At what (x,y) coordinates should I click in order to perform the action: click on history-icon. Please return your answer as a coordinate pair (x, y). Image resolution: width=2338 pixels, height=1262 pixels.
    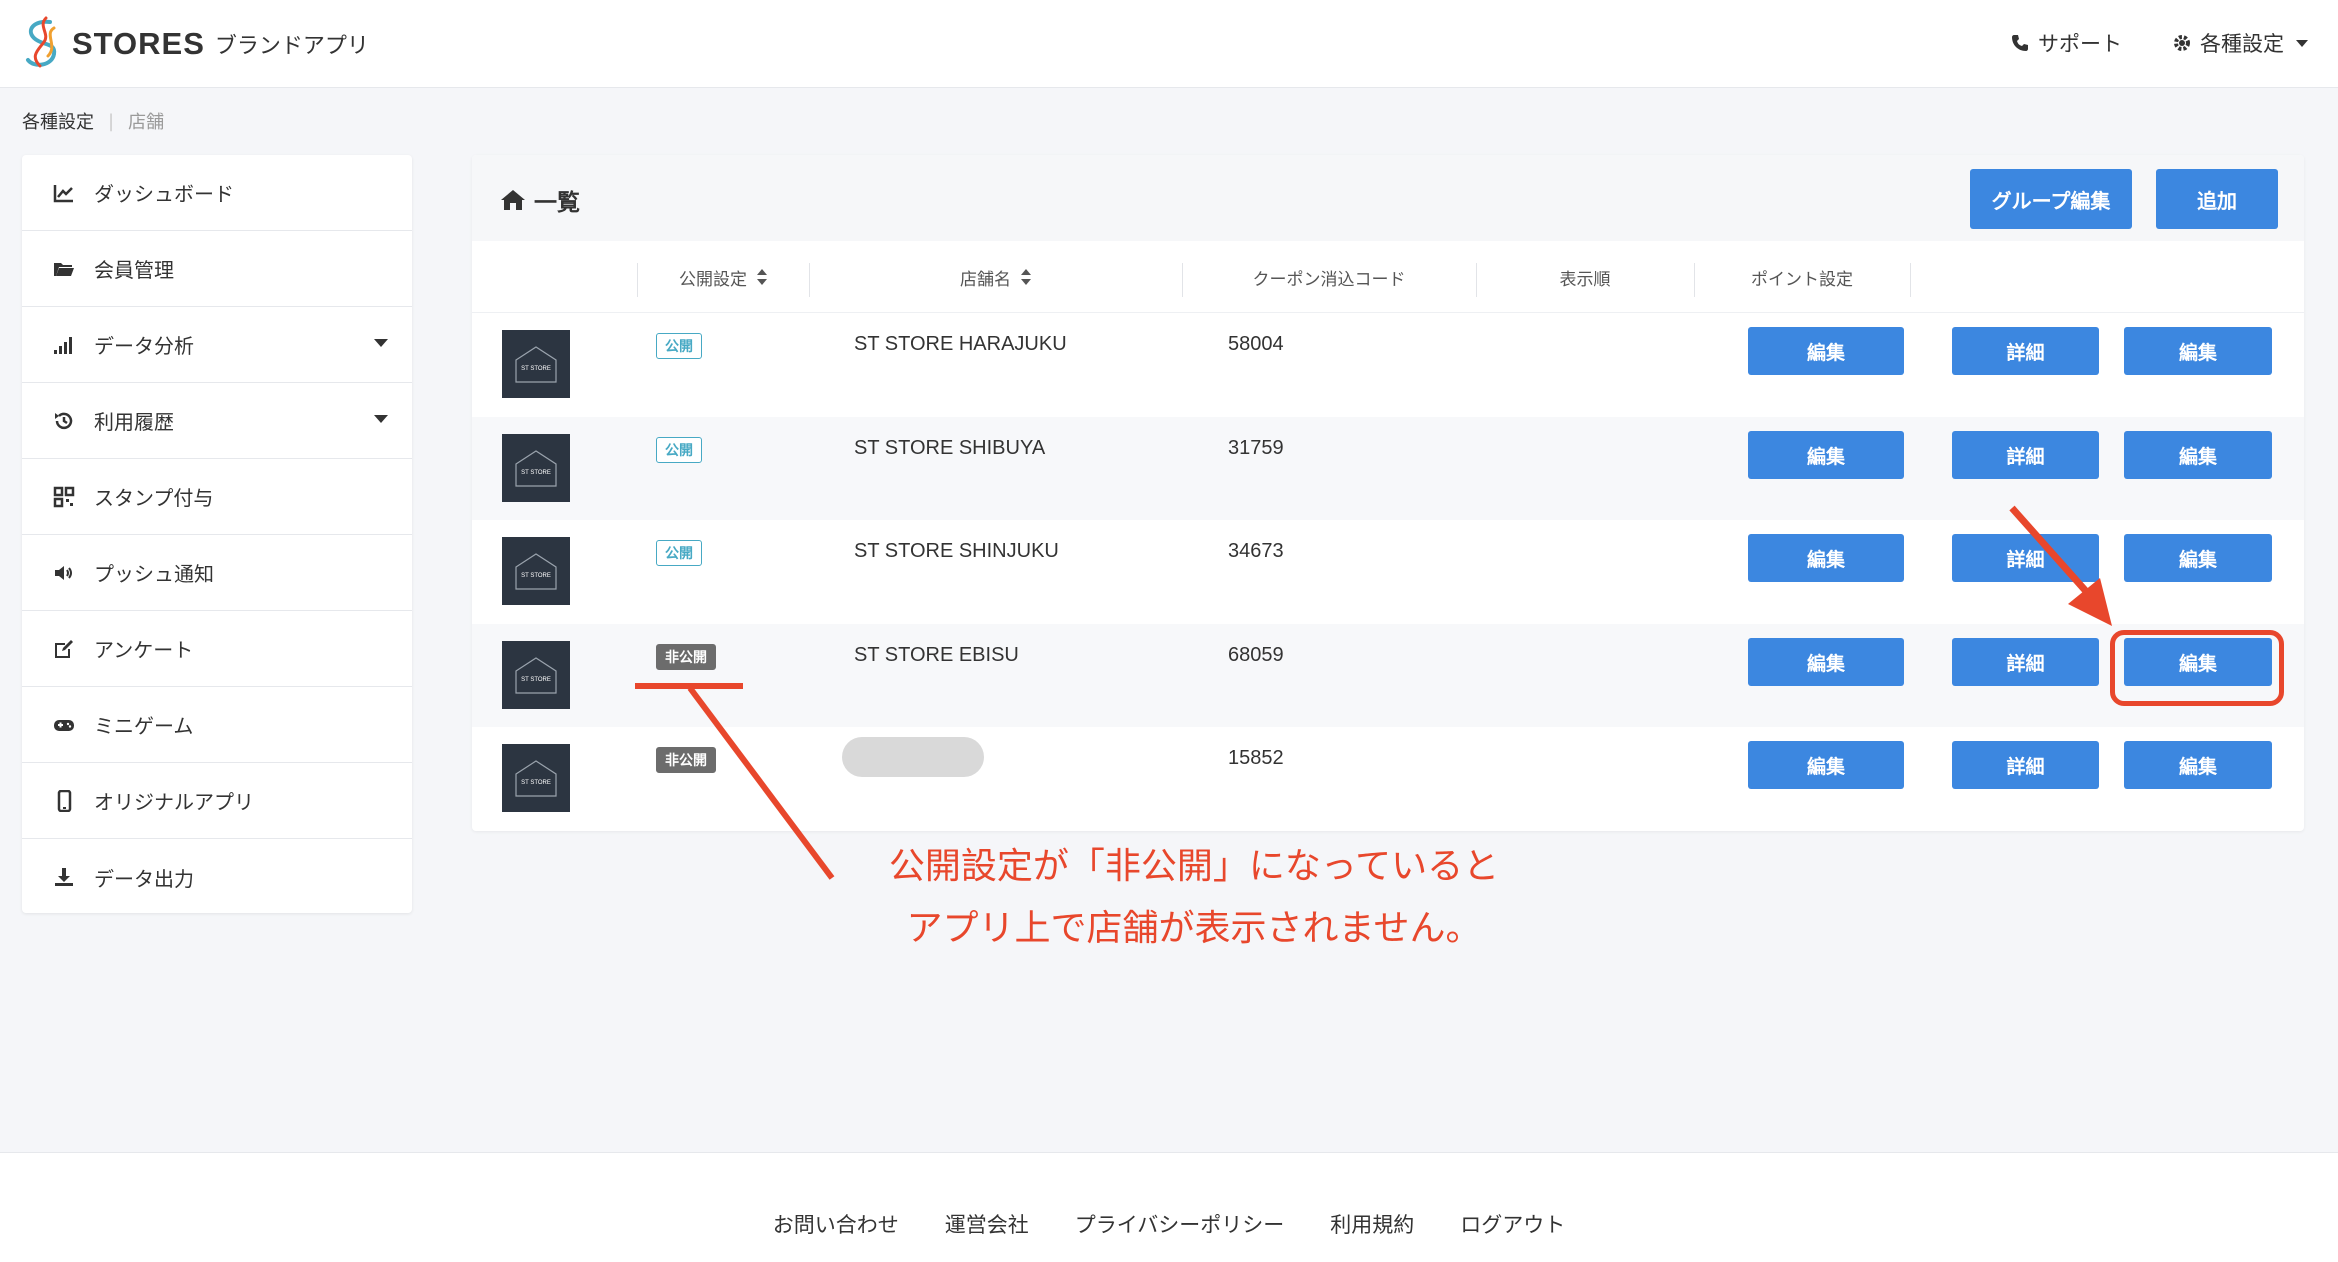
    Looking at the image, I should click on (64, 421).